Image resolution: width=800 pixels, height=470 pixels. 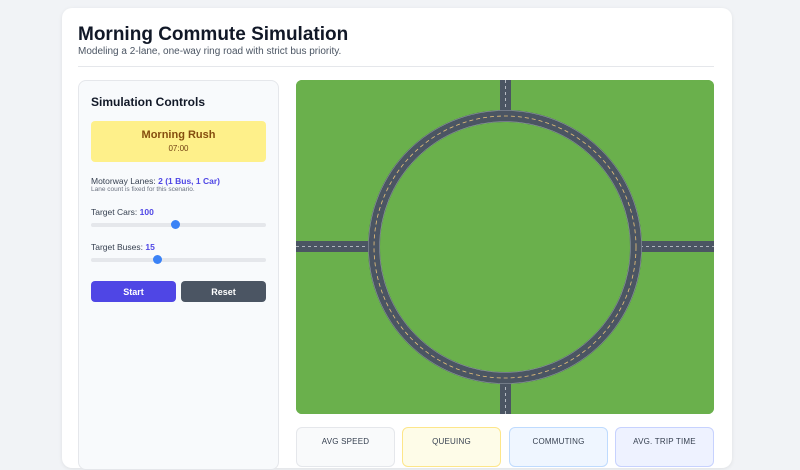 What do you see at coordinates (146, 212) in the screenshot?
I see `target-cars-value: 100` at bounding box center [146, 212].